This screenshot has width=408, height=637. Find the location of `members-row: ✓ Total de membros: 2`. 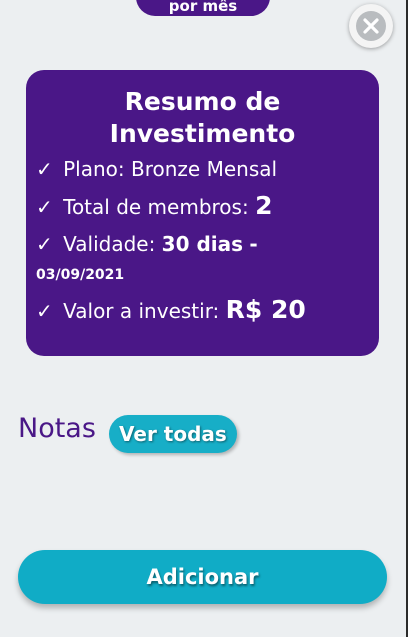

members-row: ✓ Total de membros: 2 is located at coordinates (202, 206).